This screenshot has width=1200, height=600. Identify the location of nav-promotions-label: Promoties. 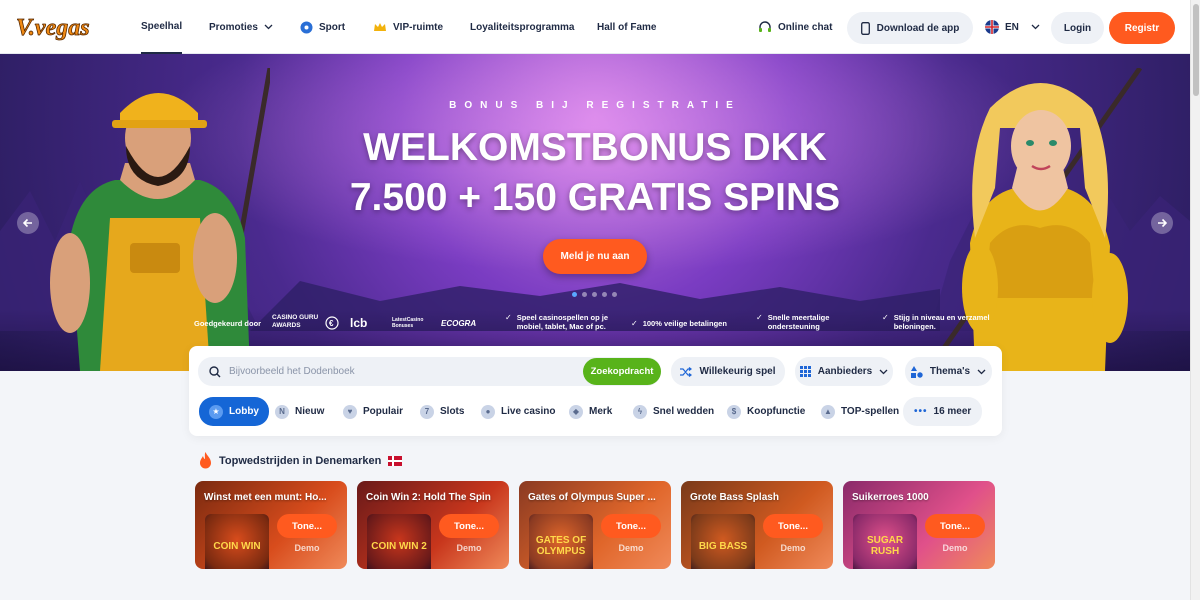
(233, 27).